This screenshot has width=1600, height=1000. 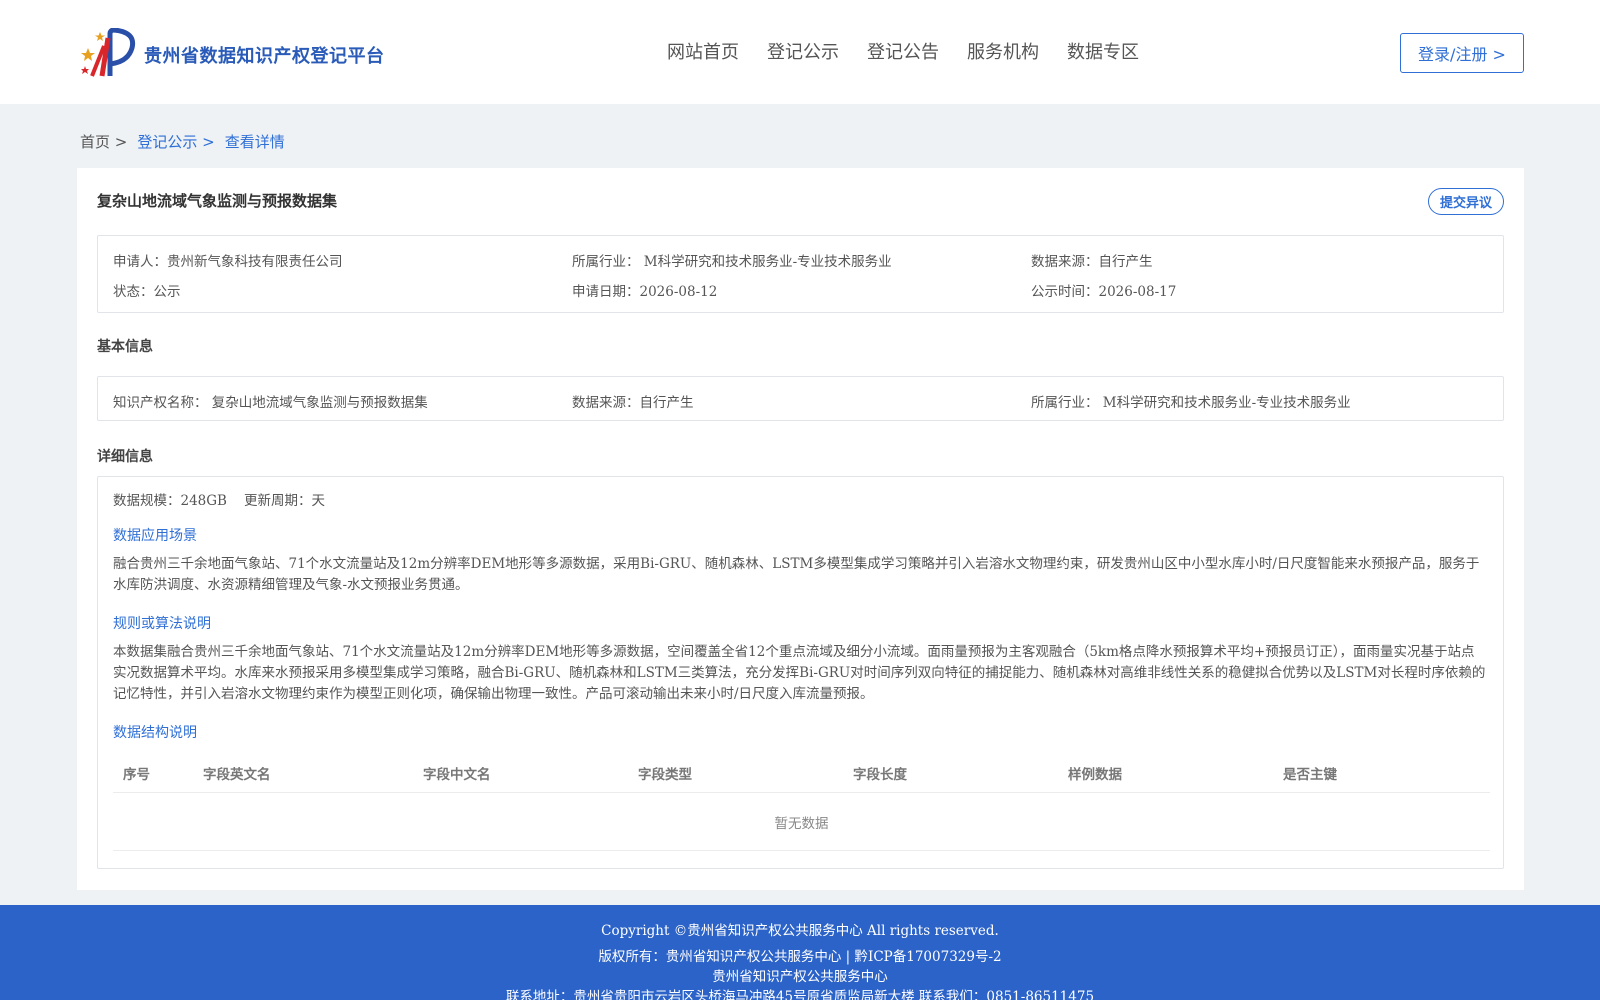 I want to click on column-header-english-name: 字段英文名, so click(x=237, y=775).